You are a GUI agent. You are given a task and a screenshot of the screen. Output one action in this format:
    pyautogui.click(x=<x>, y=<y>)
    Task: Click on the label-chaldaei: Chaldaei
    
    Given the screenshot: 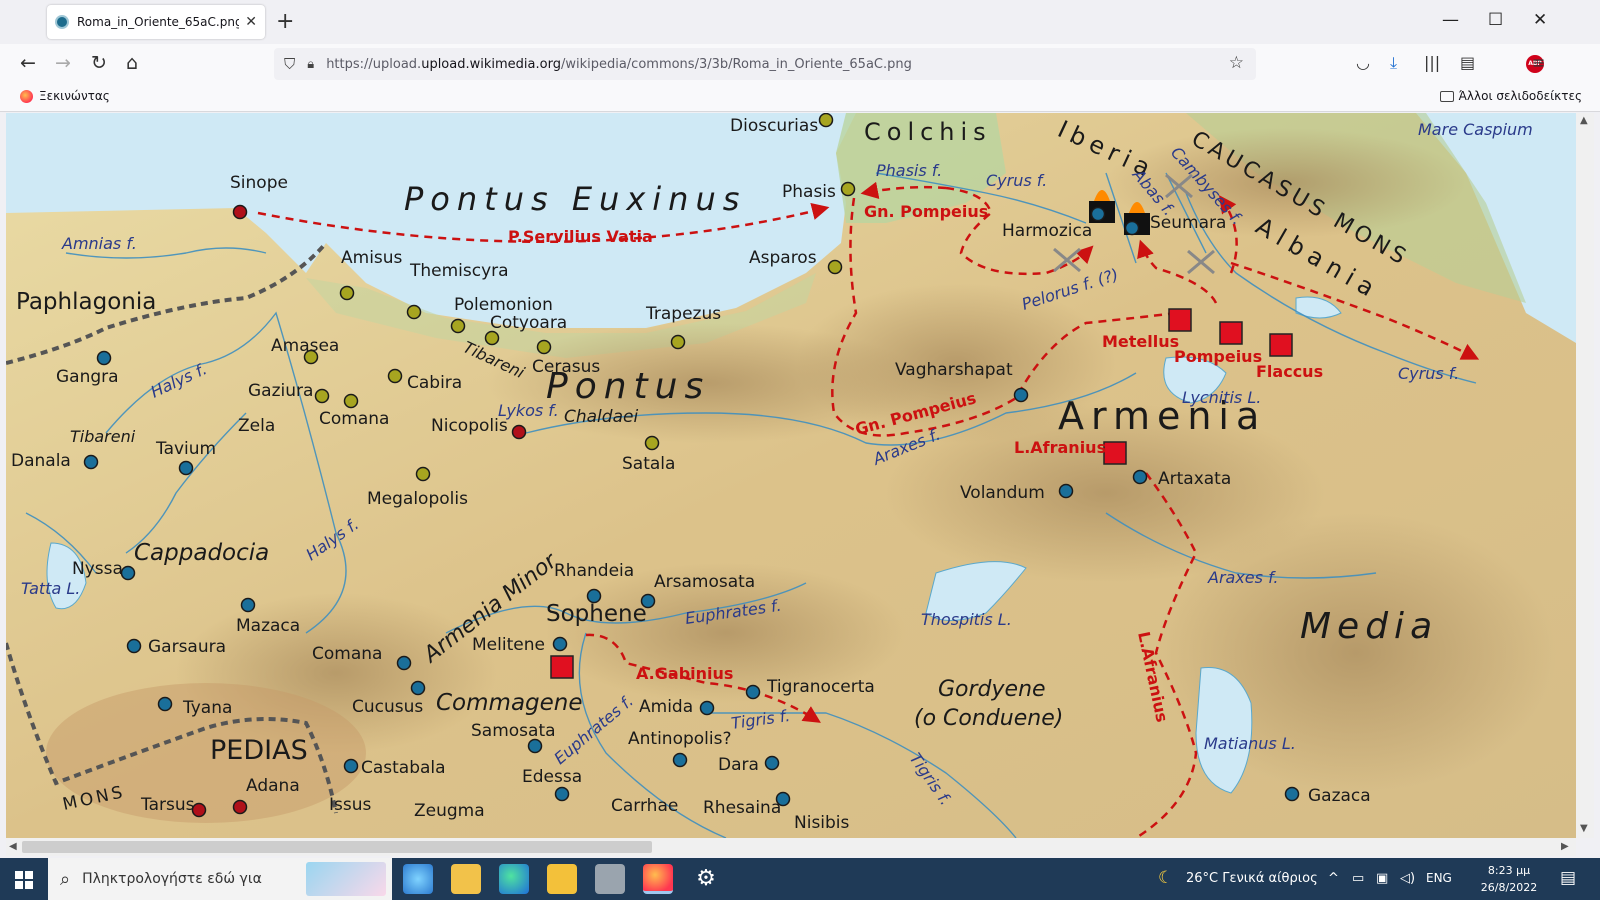 What is the action you would take?
    pyautogui.click(x=601, y=417)
    